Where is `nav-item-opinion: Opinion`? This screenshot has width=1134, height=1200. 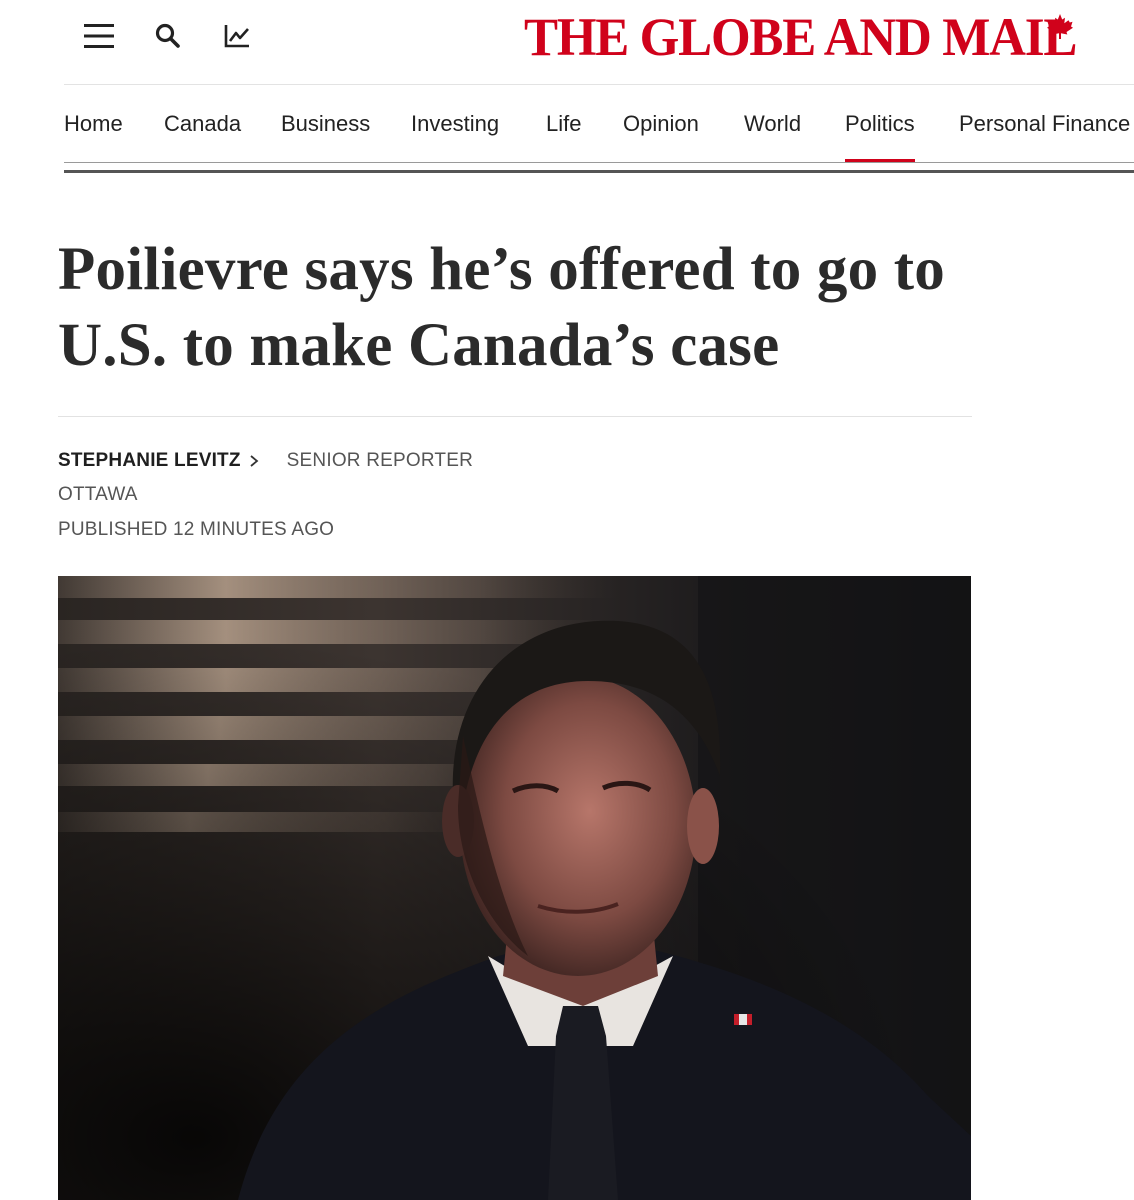 nav-item-opinion: Opinion is located at coordinates (661, 128).